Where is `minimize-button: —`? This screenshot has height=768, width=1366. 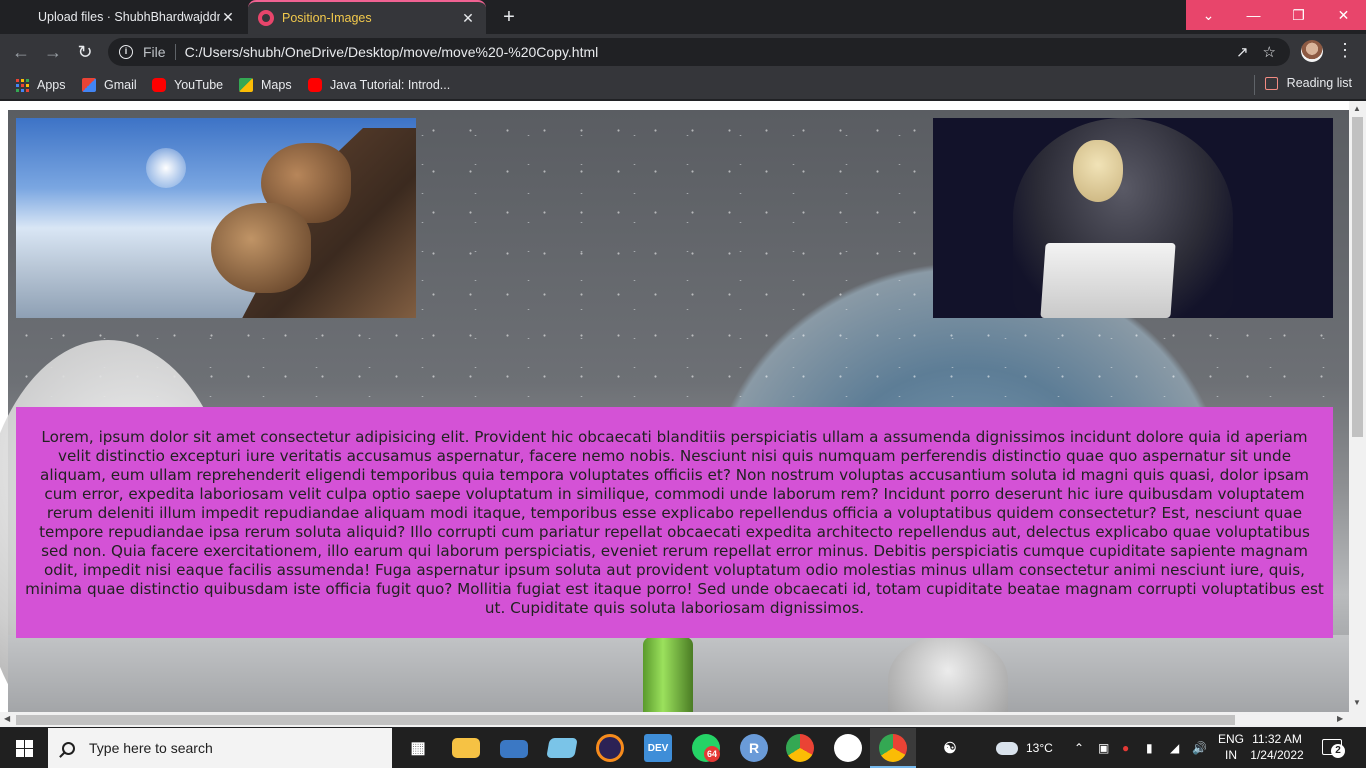 minimize-button: — is located at coordinates (1253, 15).